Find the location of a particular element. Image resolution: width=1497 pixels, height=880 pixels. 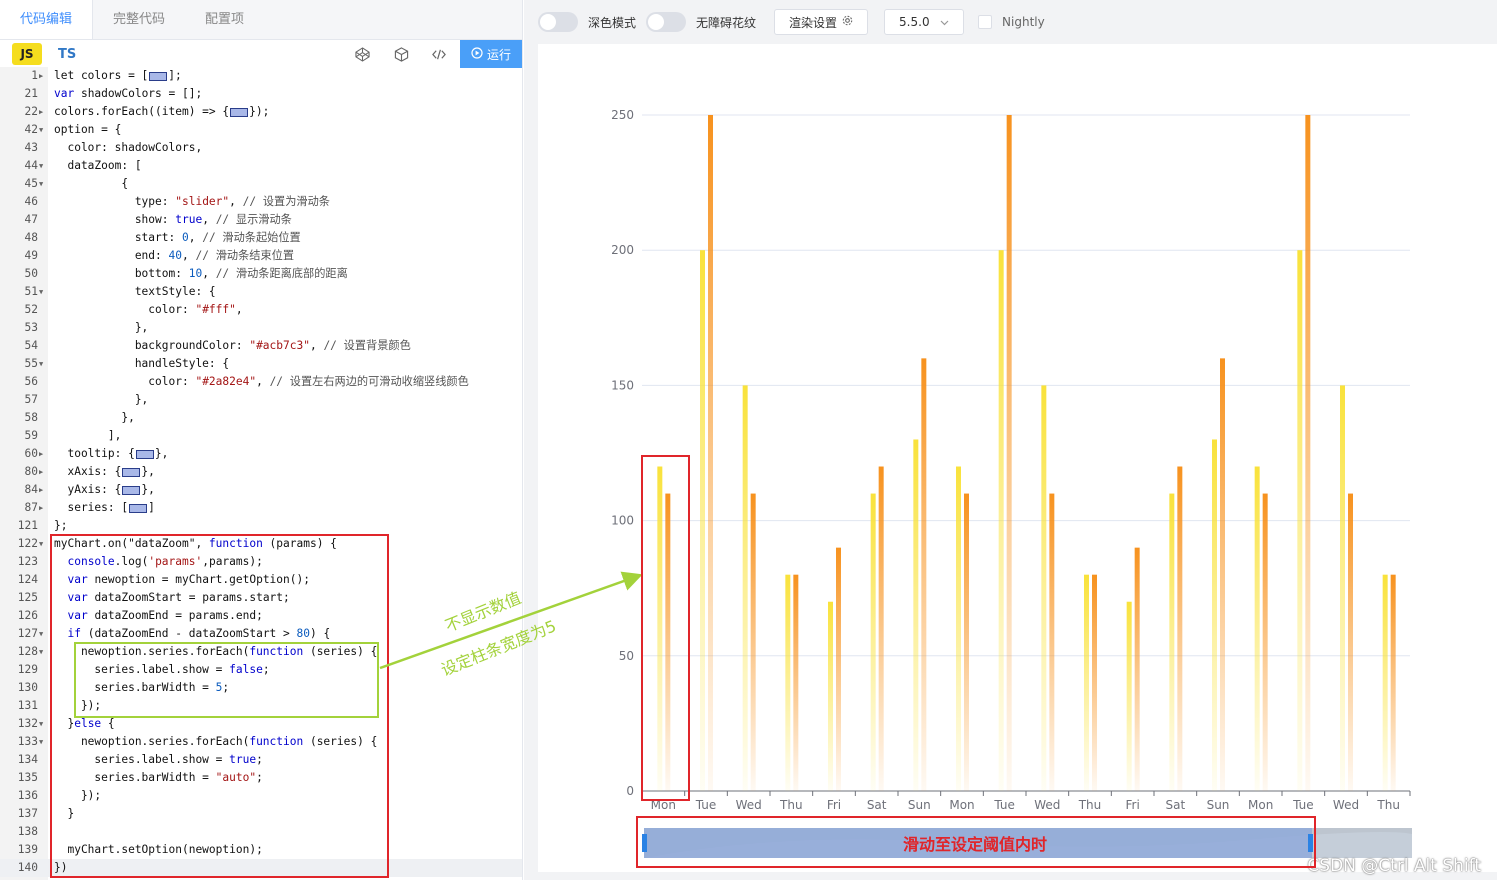

line-number: 54 is located at coordinates (31, 345).